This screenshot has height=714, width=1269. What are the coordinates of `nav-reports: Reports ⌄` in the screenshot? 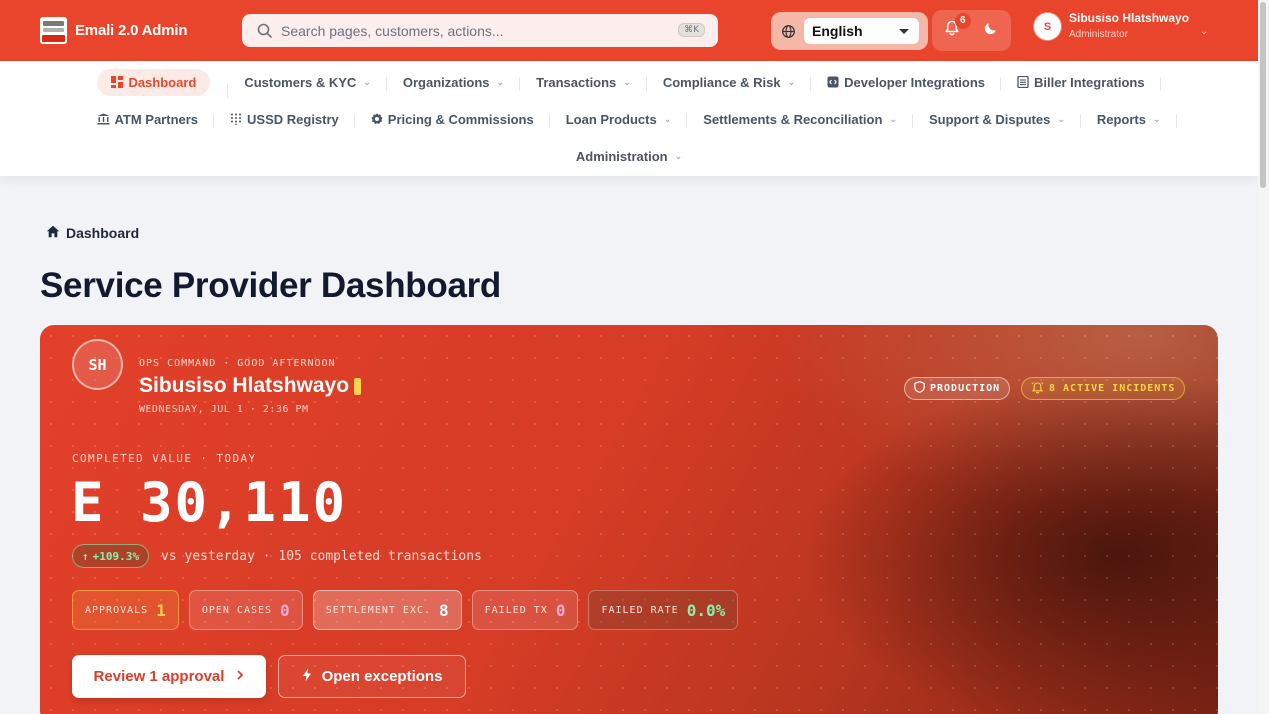 It's located at (1129, 119).